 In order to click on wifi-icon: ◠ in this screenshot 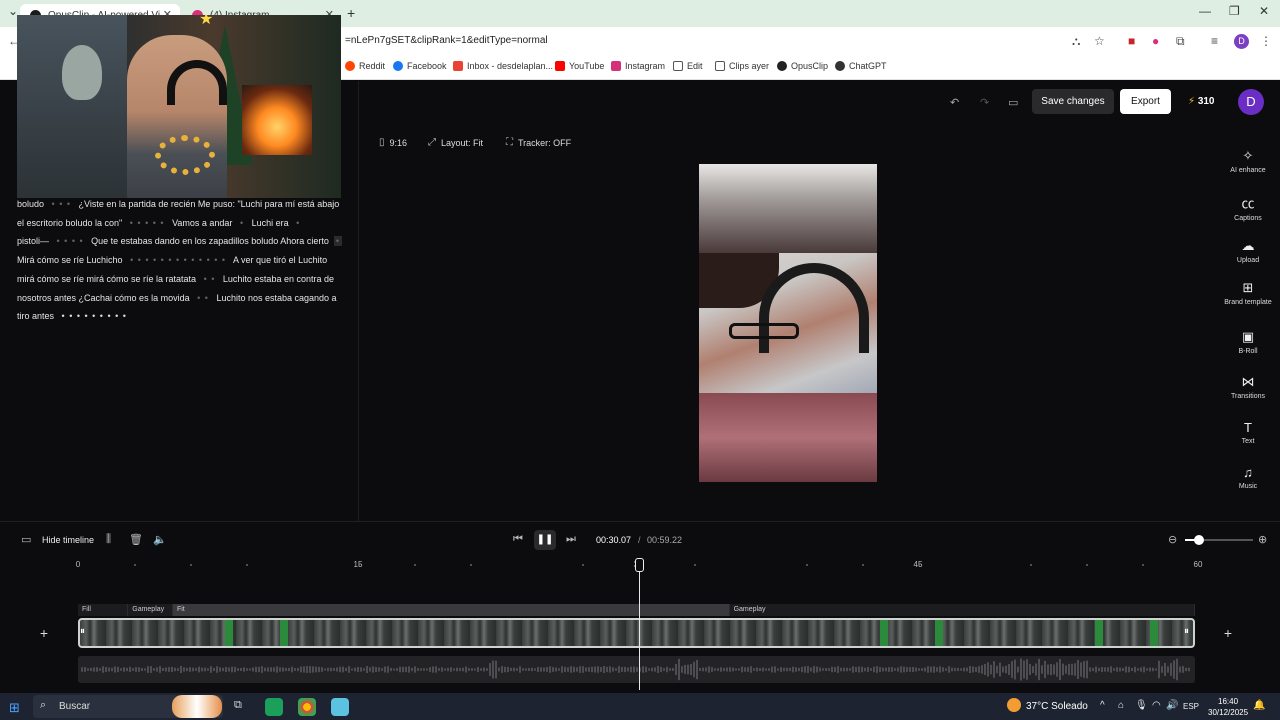, I will do `click(1156, 705)`.